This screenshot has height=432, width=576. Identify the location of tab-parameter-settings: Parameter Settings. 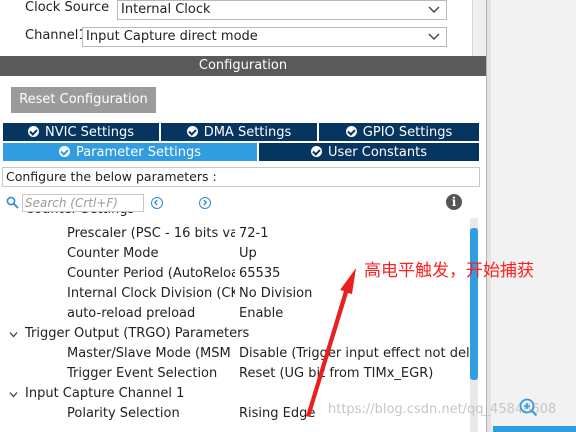
(130, 152).